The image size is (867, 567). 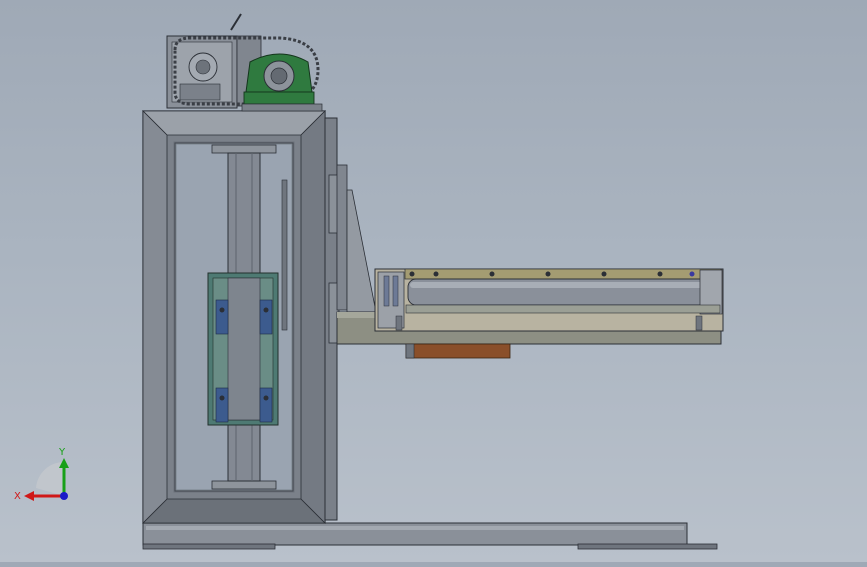 What do you see at coordinates (356, 238) in the screenshot?
I see `gusset` at bounding box center [356, 238].